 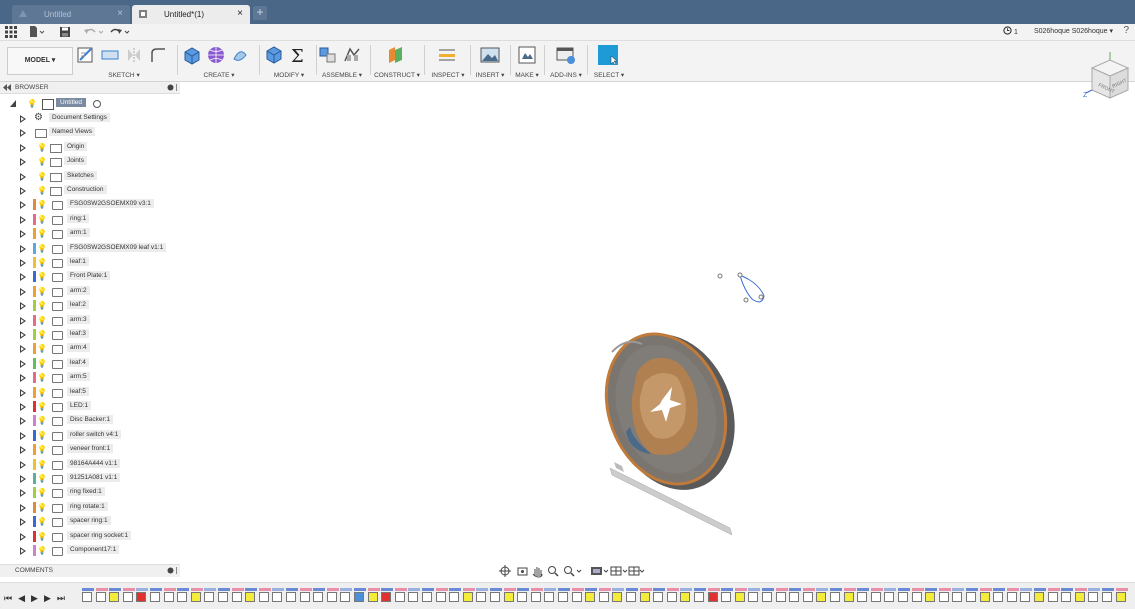 What do you see at coordinates (600, 571) in the screenshot?
I see `display-settings-icon` at bounding box center [600, 571].